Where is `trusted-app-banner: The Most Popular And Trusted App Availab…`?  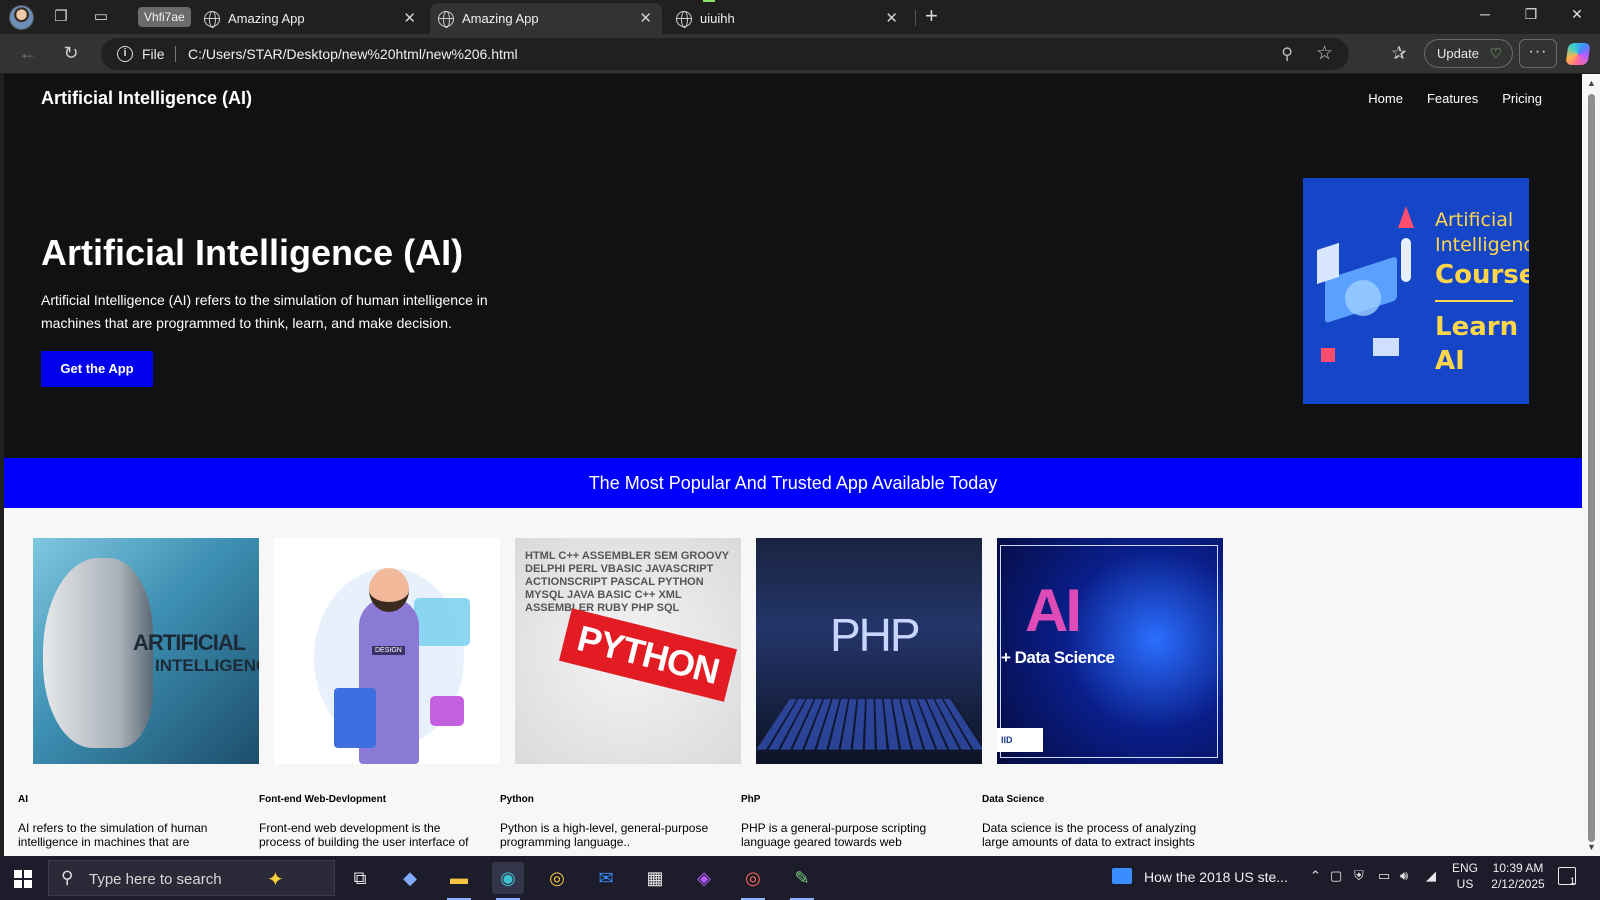
trusted-app-banner: The Most Popular And Trusted App Availab… is located at coordinates (793, 483).